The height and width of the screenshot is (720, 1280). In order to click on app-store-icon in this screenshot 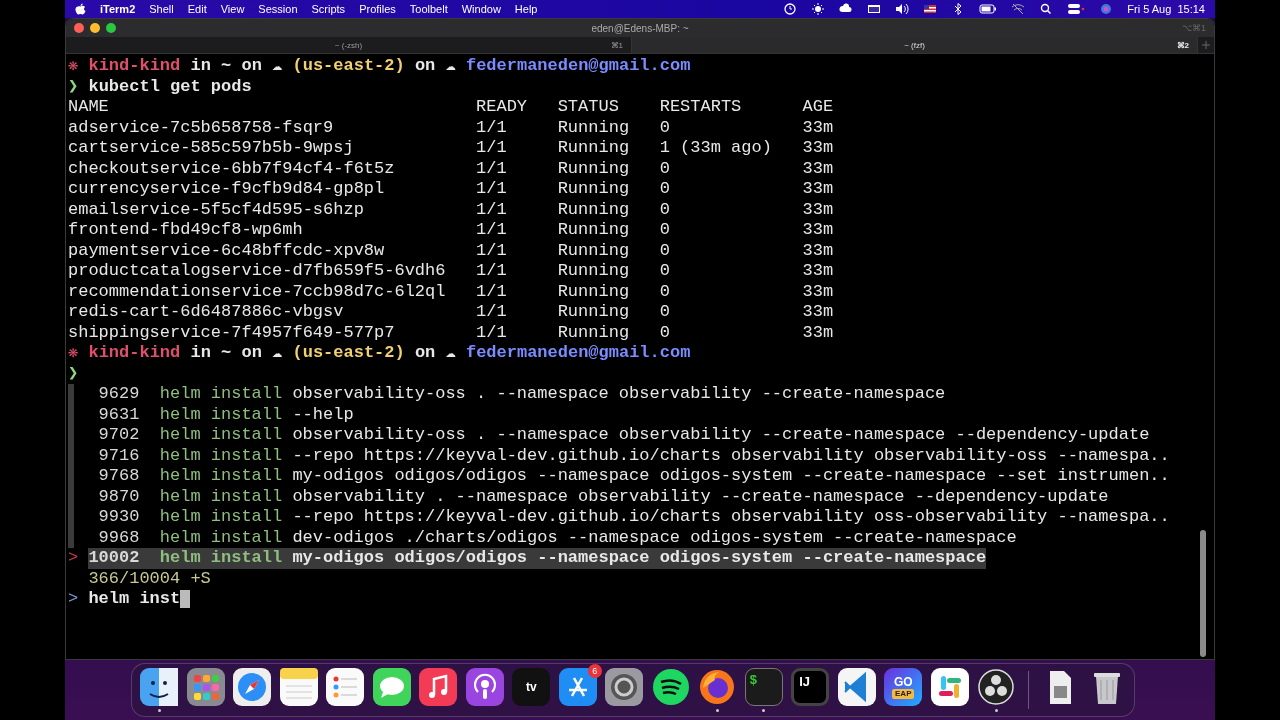, I will do `click(577, 687)`.